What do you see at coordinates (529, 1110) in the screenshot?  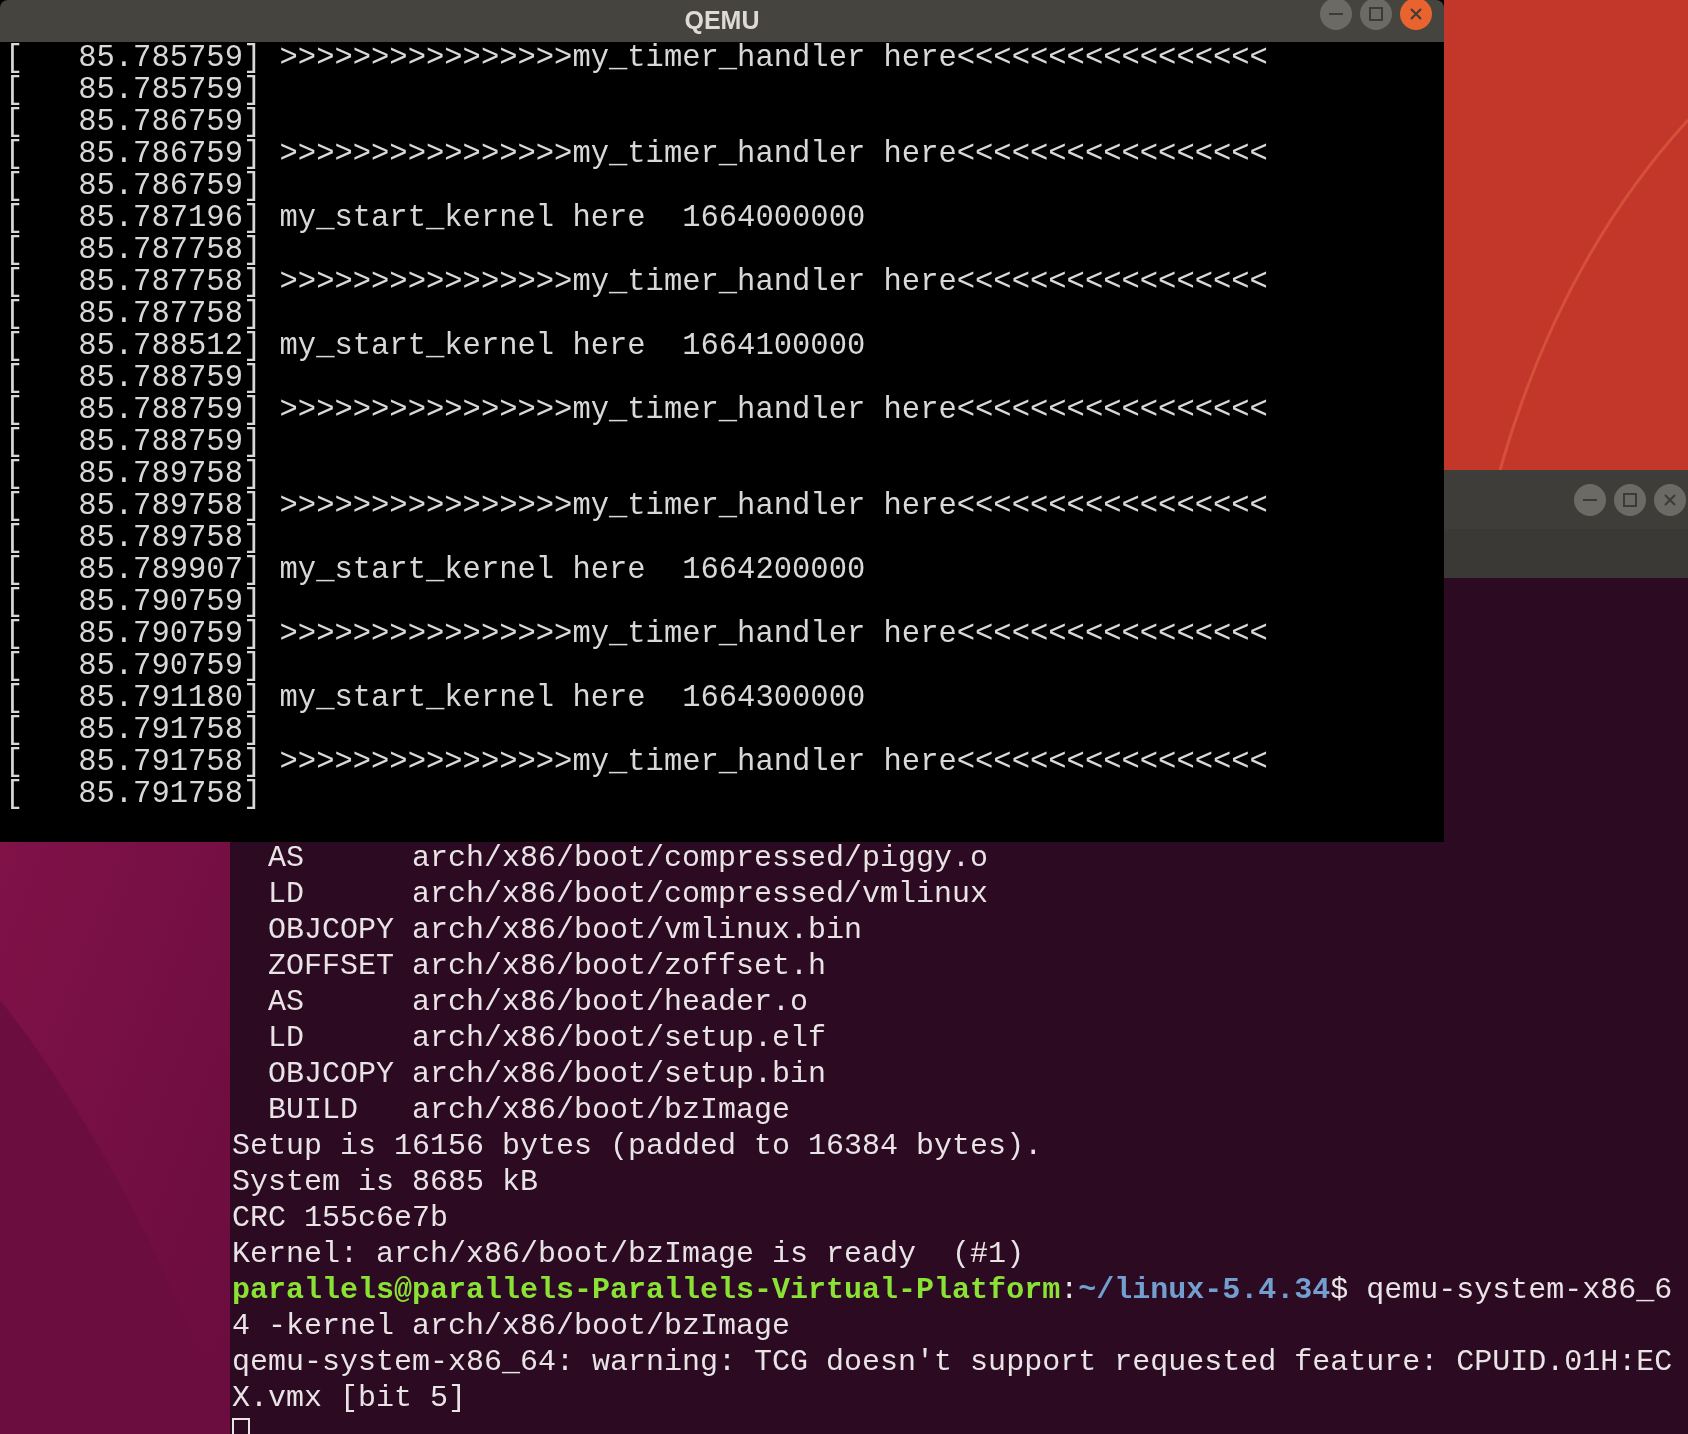 I see `terminal-line: BUILD arch/x86/boot/bzImage` at bounding box center [529, 1110].